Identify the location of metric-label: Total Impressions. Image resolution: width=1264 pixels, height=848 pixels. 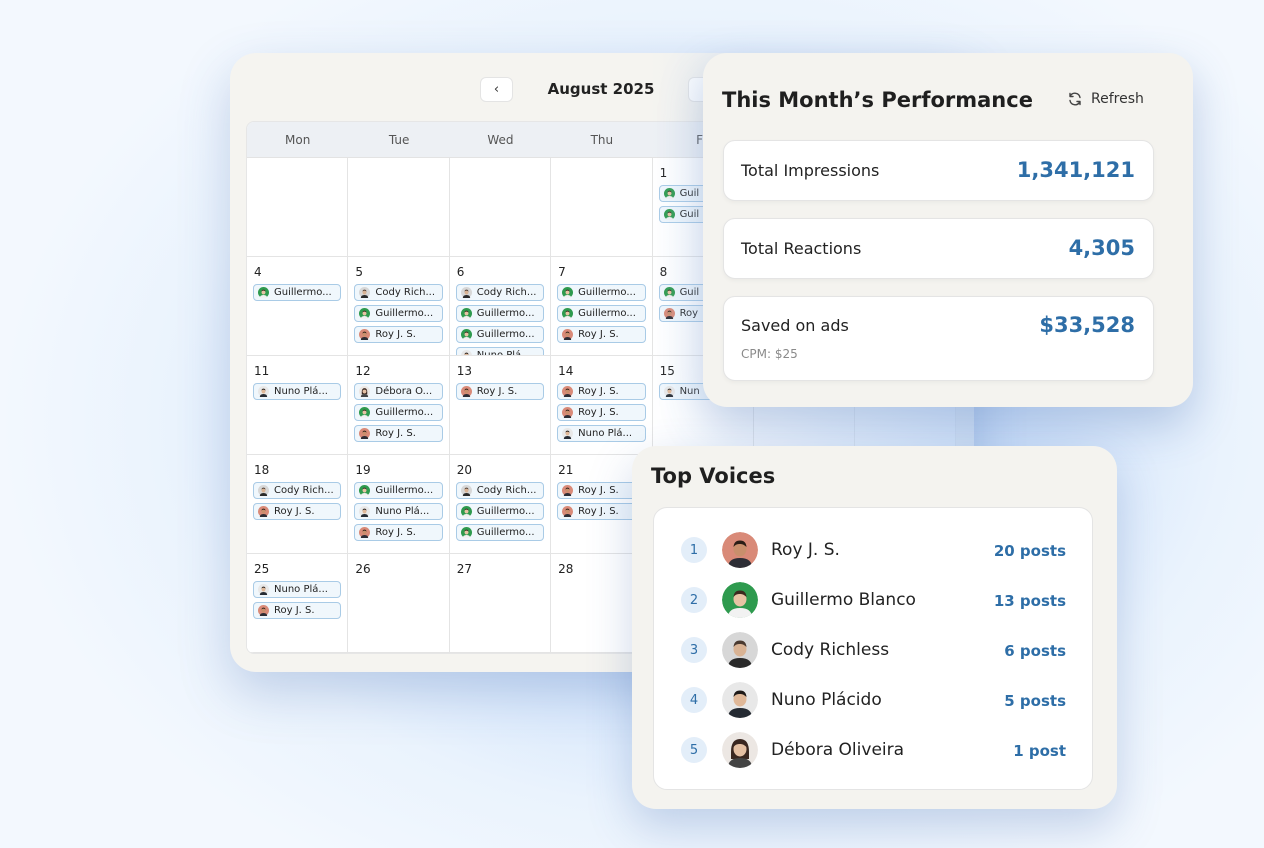
(810, 170).